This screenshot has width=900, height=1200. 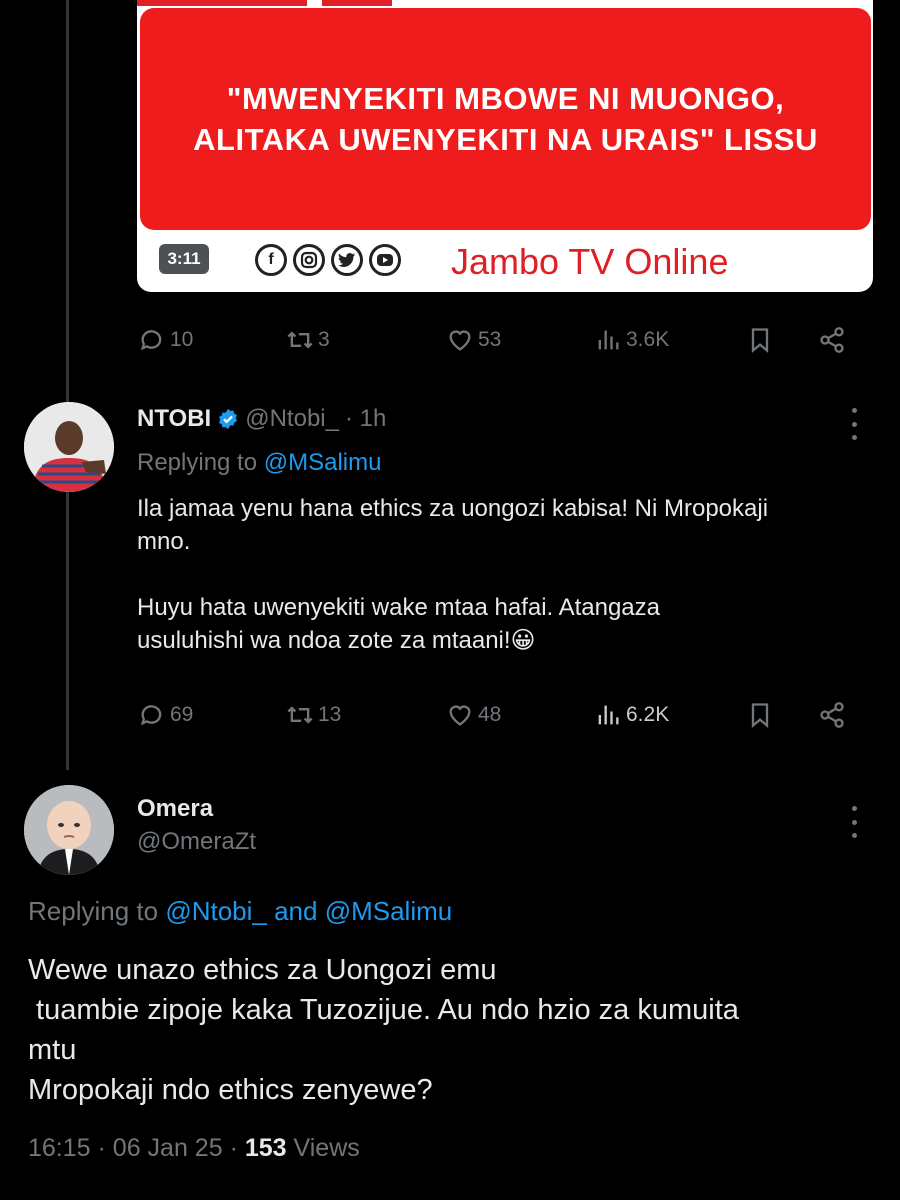 I want to click on views-count: 3.6K, so click(x=648, y=339).